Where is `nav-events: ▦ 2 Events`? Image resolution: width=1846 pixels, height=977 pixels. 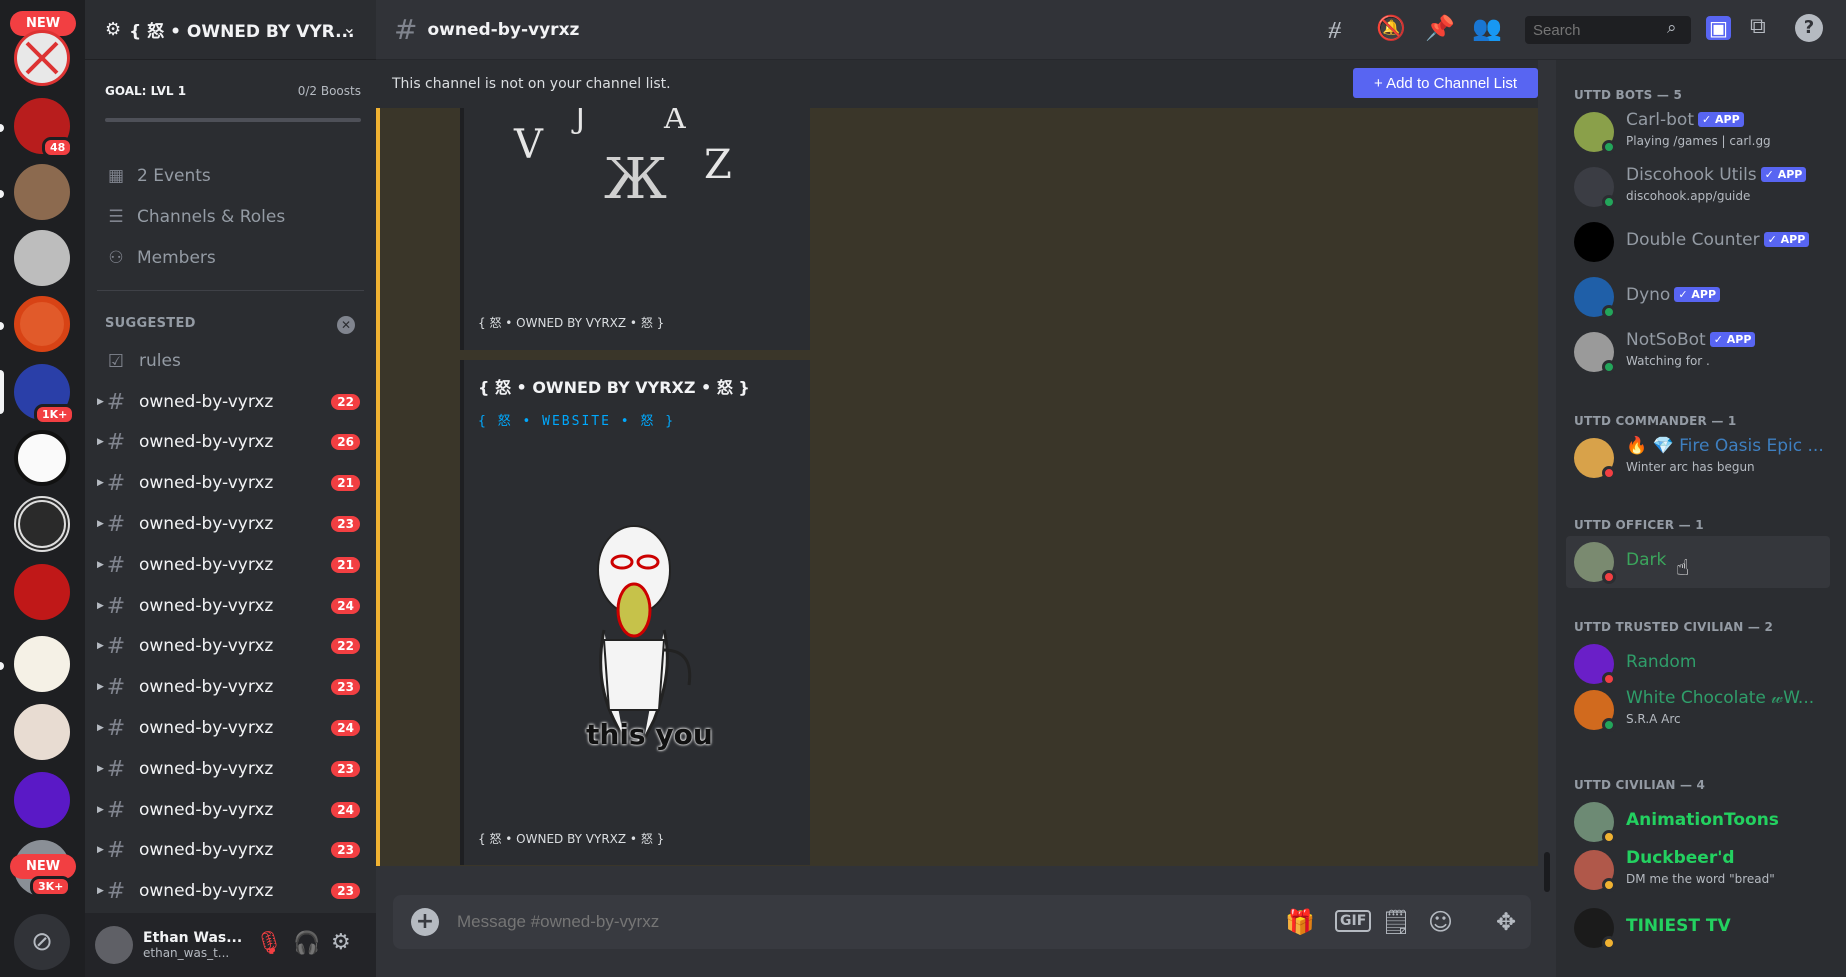
nav-events: ▦ 2 Events is located at coordinates (158, 176).